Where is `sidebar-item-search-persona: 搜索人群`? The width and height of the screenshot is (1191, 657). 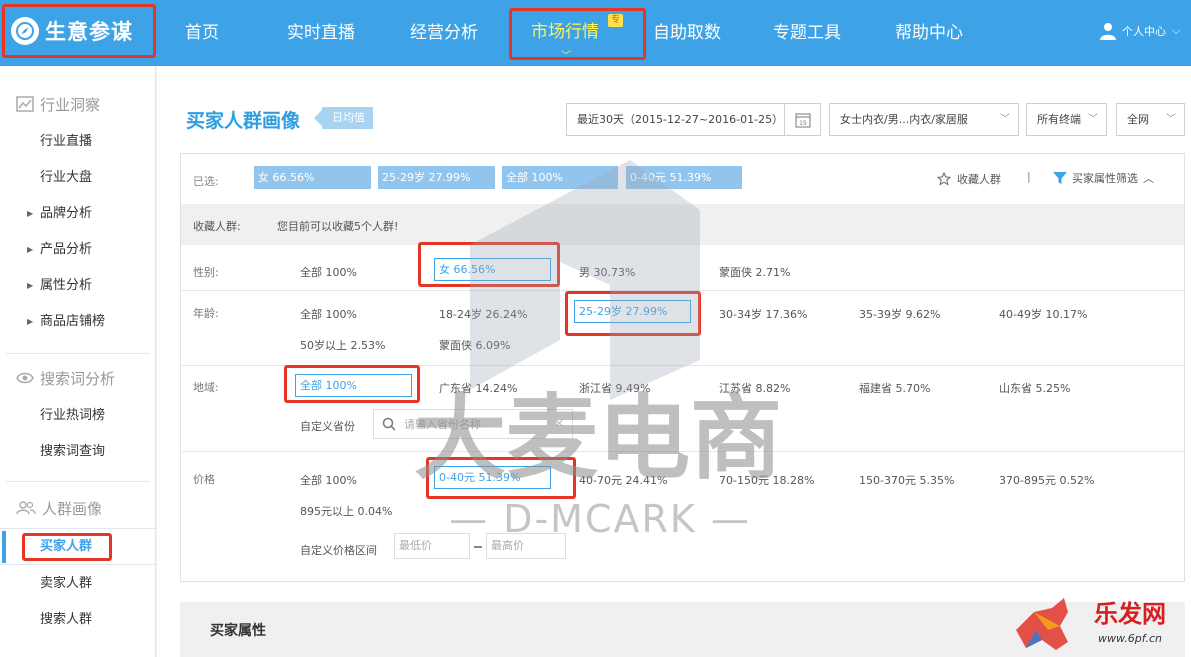
sidebar-item-search-persona: 搜索人群 is located at coordinates (78, 620).